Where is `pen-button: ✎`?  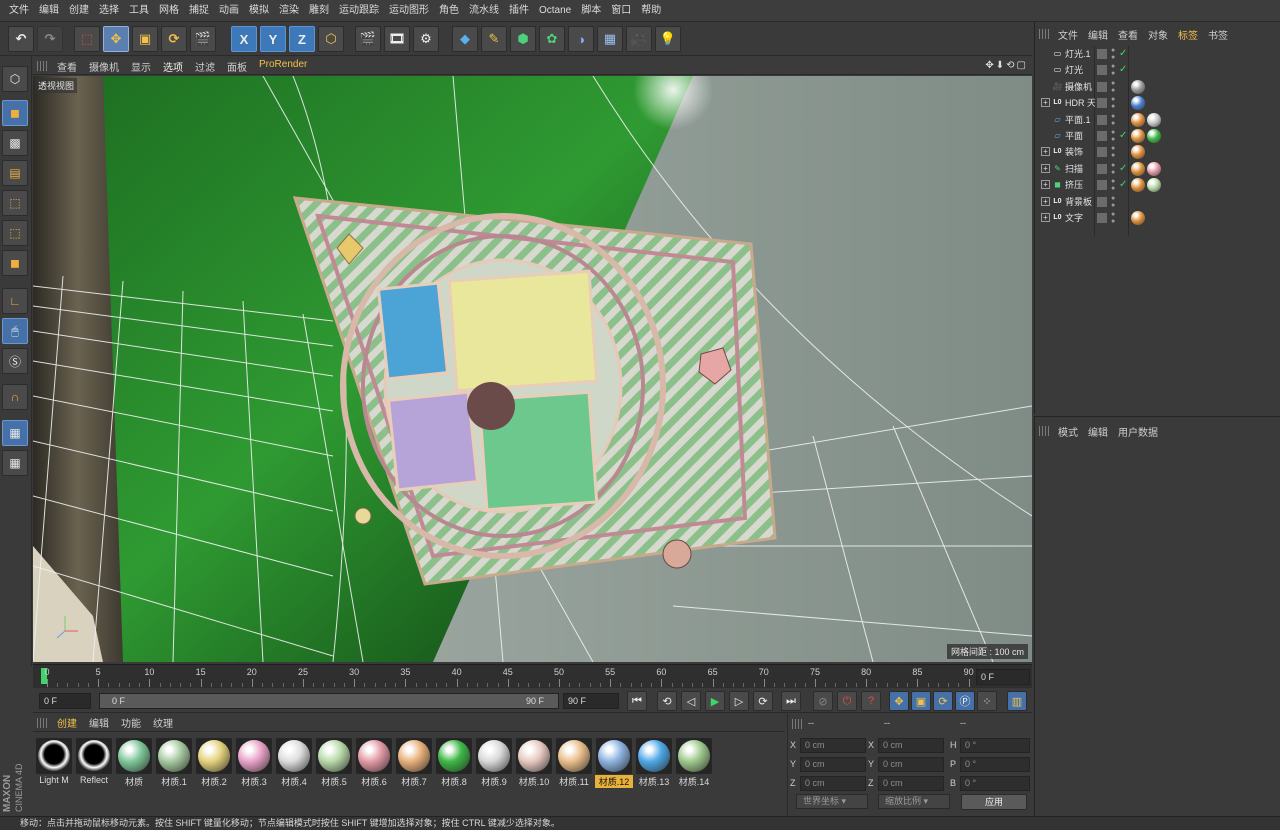
pen-button: ✎ is located at coordinates (494, 39).